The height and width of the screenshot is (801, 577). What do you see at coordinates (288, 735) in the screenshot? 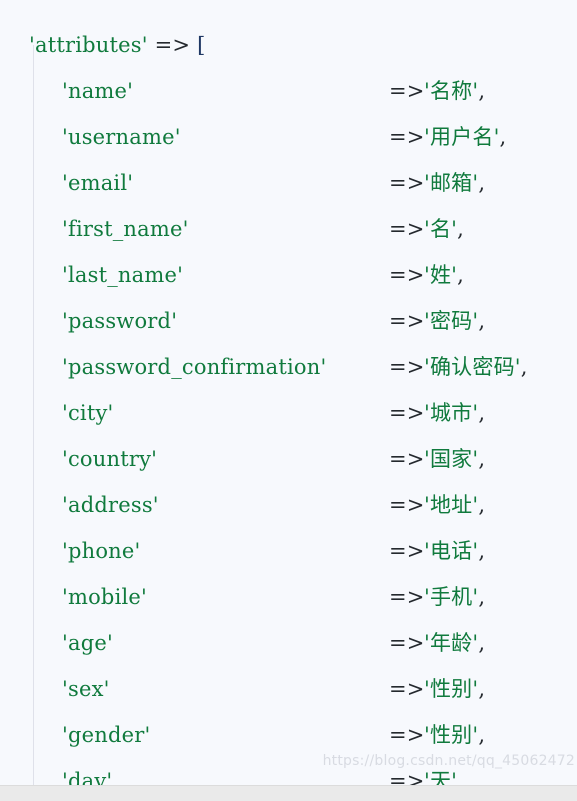
I see `code-line-entry: 'gender' => '性别',` at bounding box center [288, 735].